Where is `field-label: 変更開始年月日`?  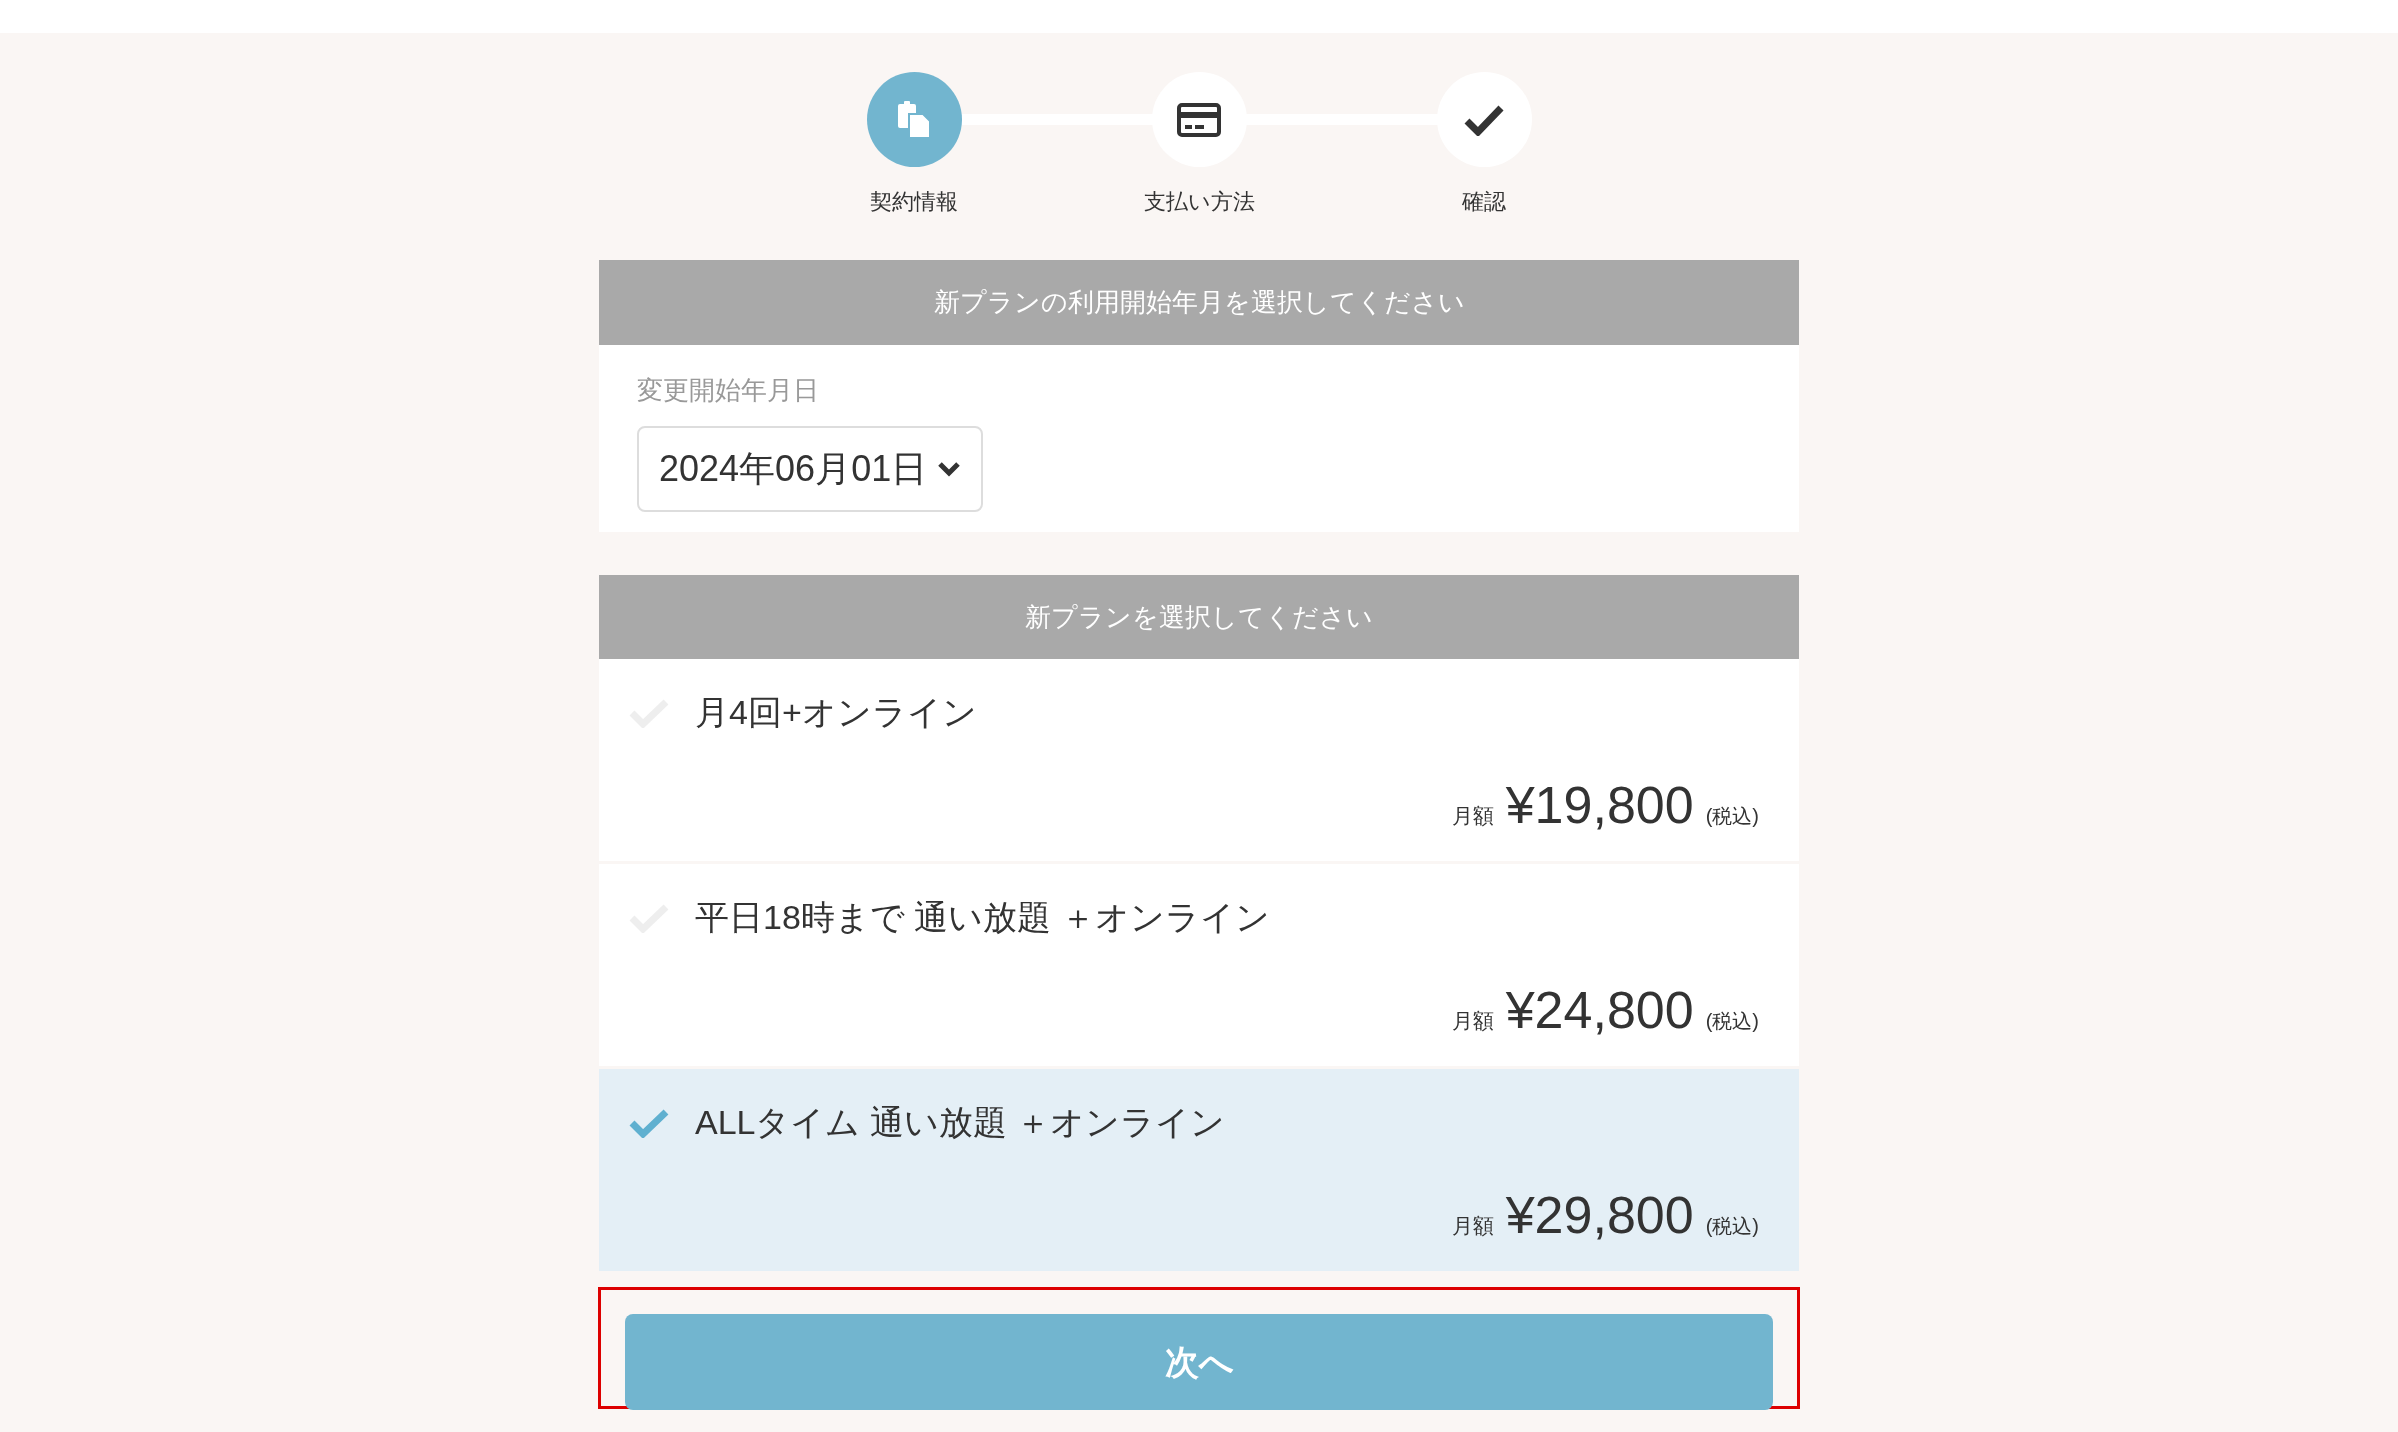 field-label: 変更開始年月日 is located at coordinates (728, 390).